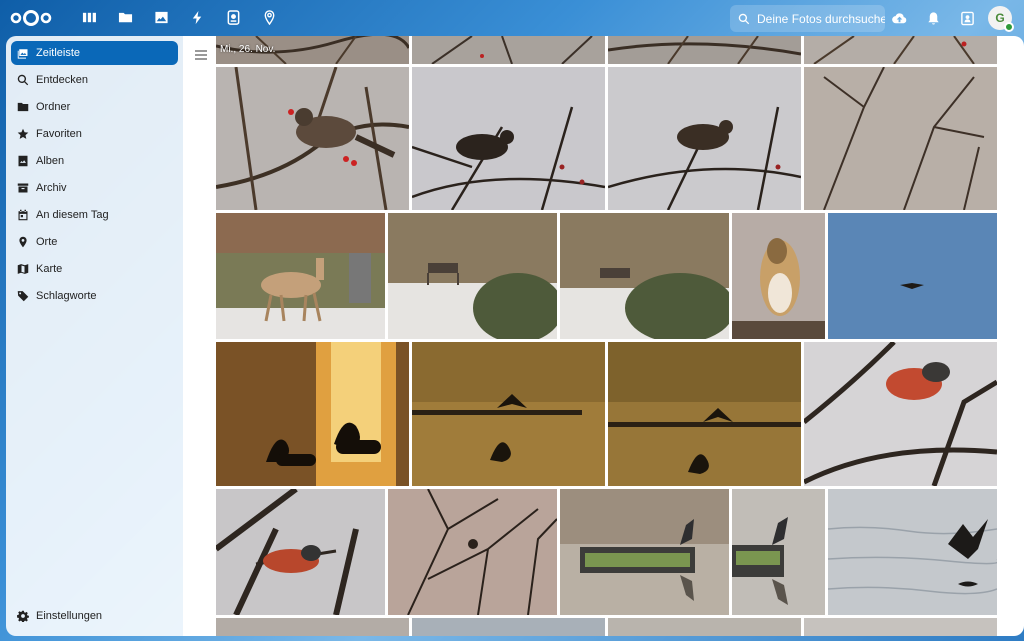 Image resolution: width=1024 pixels, height=641 pixels. What do you see at coordinates (23, 188) in the screenshot?
I see `archive-icon` at bounding box center [23, 188].